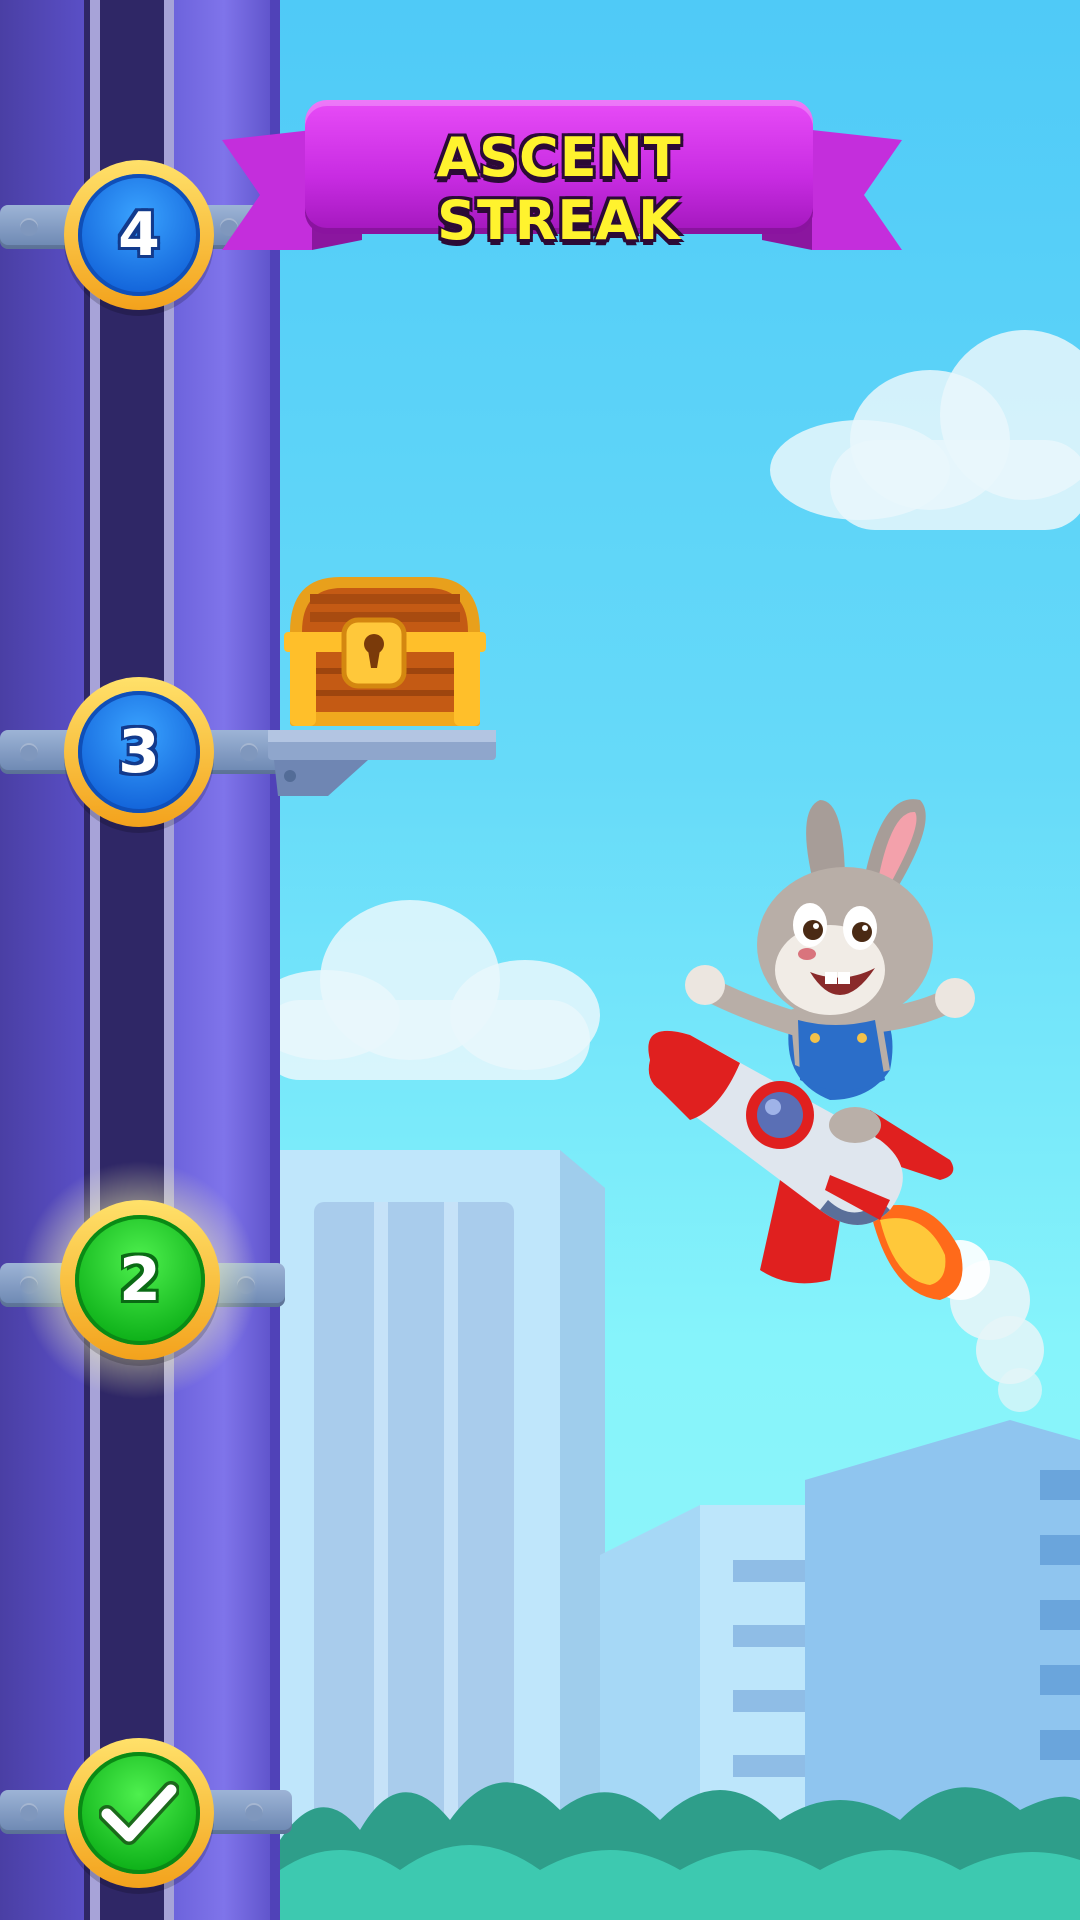 This screenshot has width=1080, height=1920. I want to click on level-3-number: 3, so click(139, 752).